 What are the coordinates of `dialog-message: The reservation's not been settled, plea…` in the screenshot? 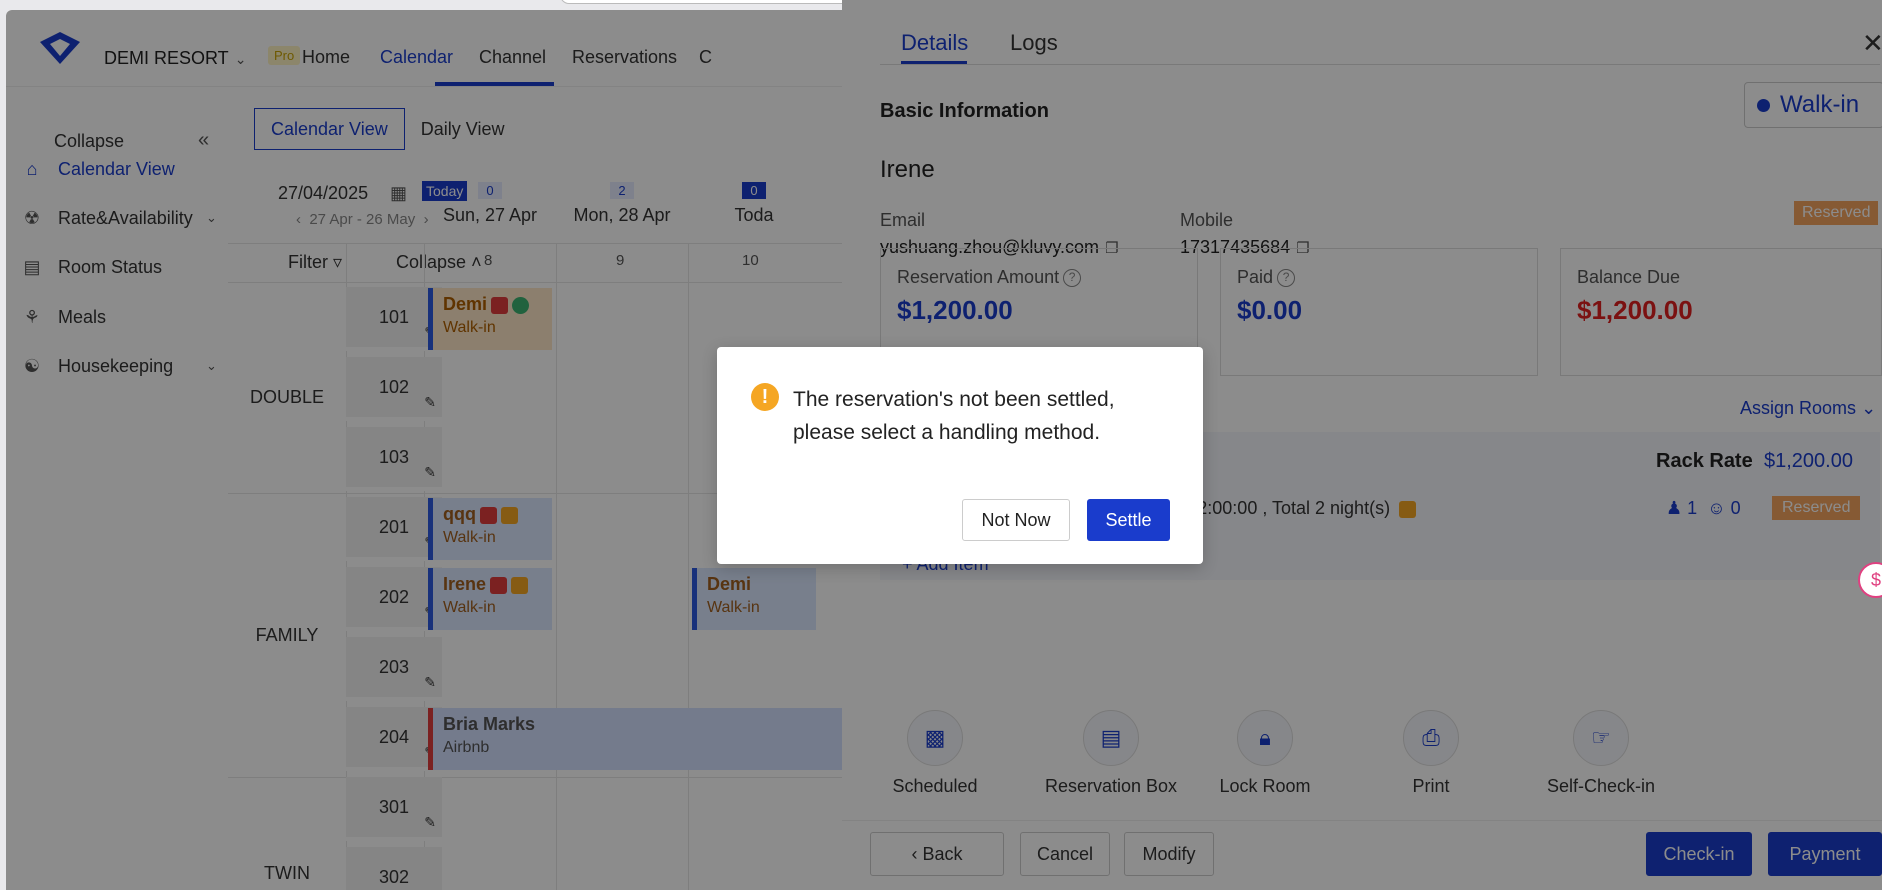 It's located at (954, 416).